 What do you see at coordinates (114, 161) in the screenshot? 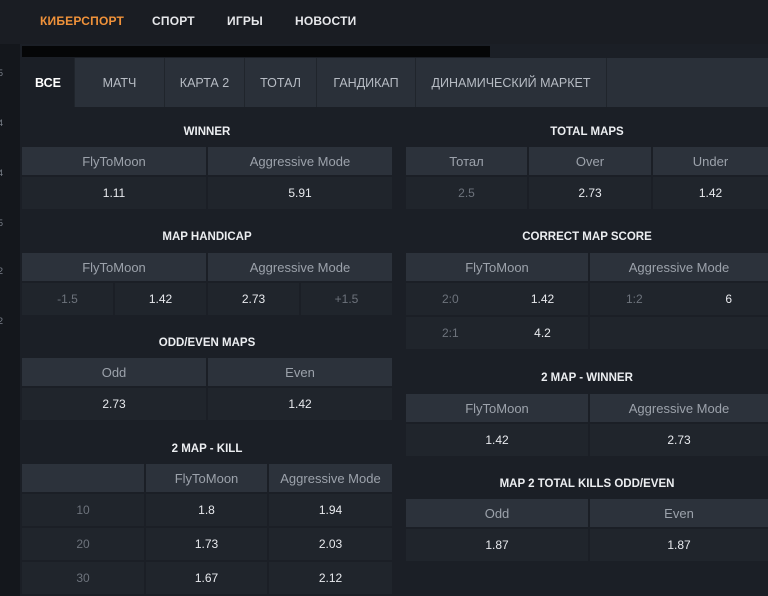
I see `winner-header-team1: FlyToMoon` at bounding box center [114, 161].